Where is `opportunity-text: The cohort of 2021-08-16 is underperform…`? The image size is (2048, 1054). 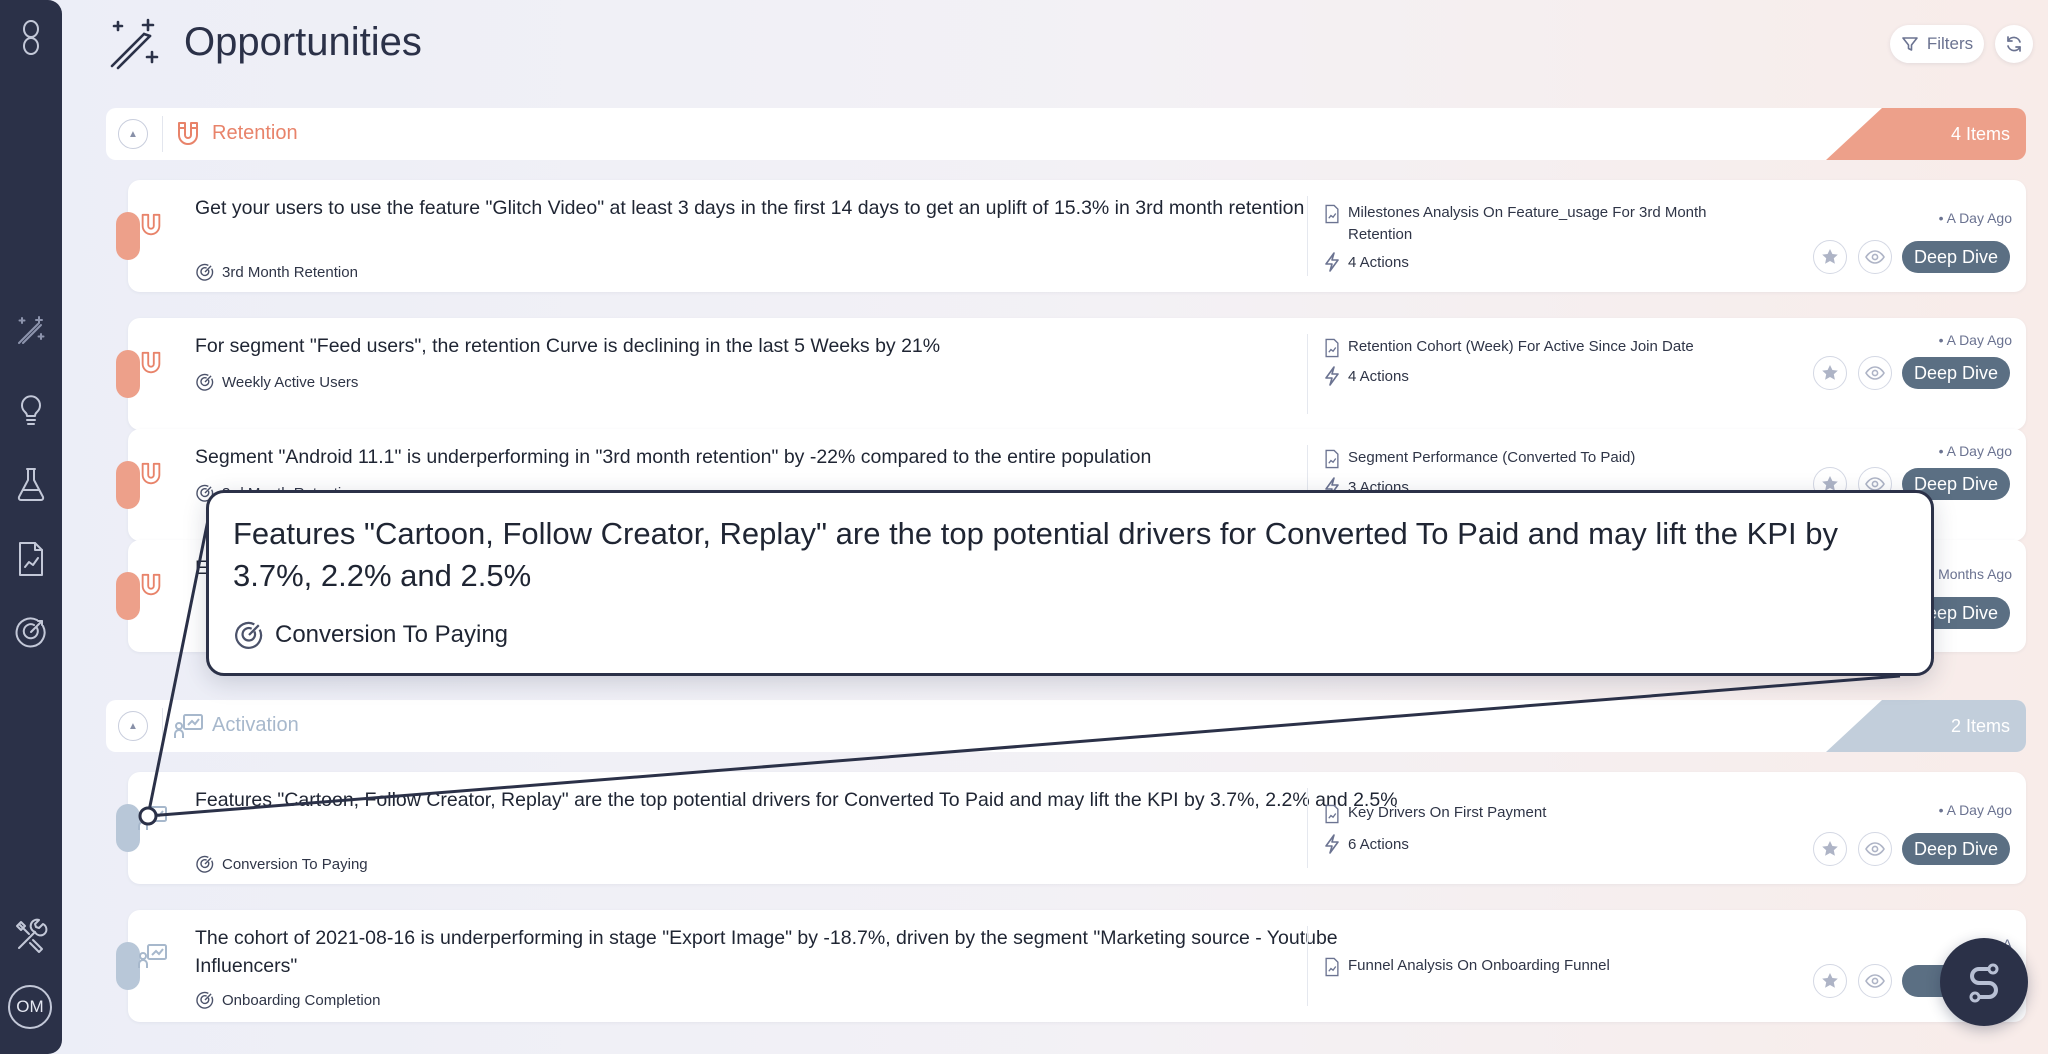
opportunity-text: The cohort of 2021-08-16 is underperform… is located at coordinates (766, 952).